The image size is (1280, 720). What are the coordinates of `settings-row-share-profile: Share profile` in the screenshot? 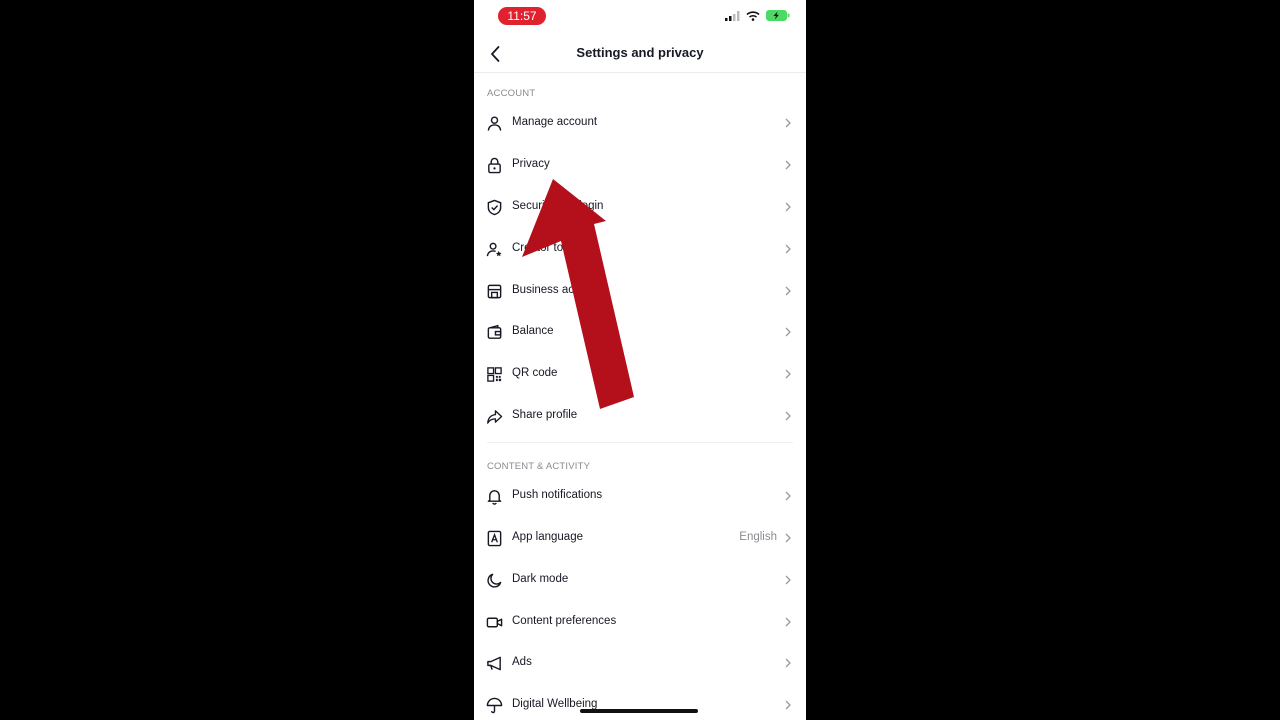 It's located at (640, 416).